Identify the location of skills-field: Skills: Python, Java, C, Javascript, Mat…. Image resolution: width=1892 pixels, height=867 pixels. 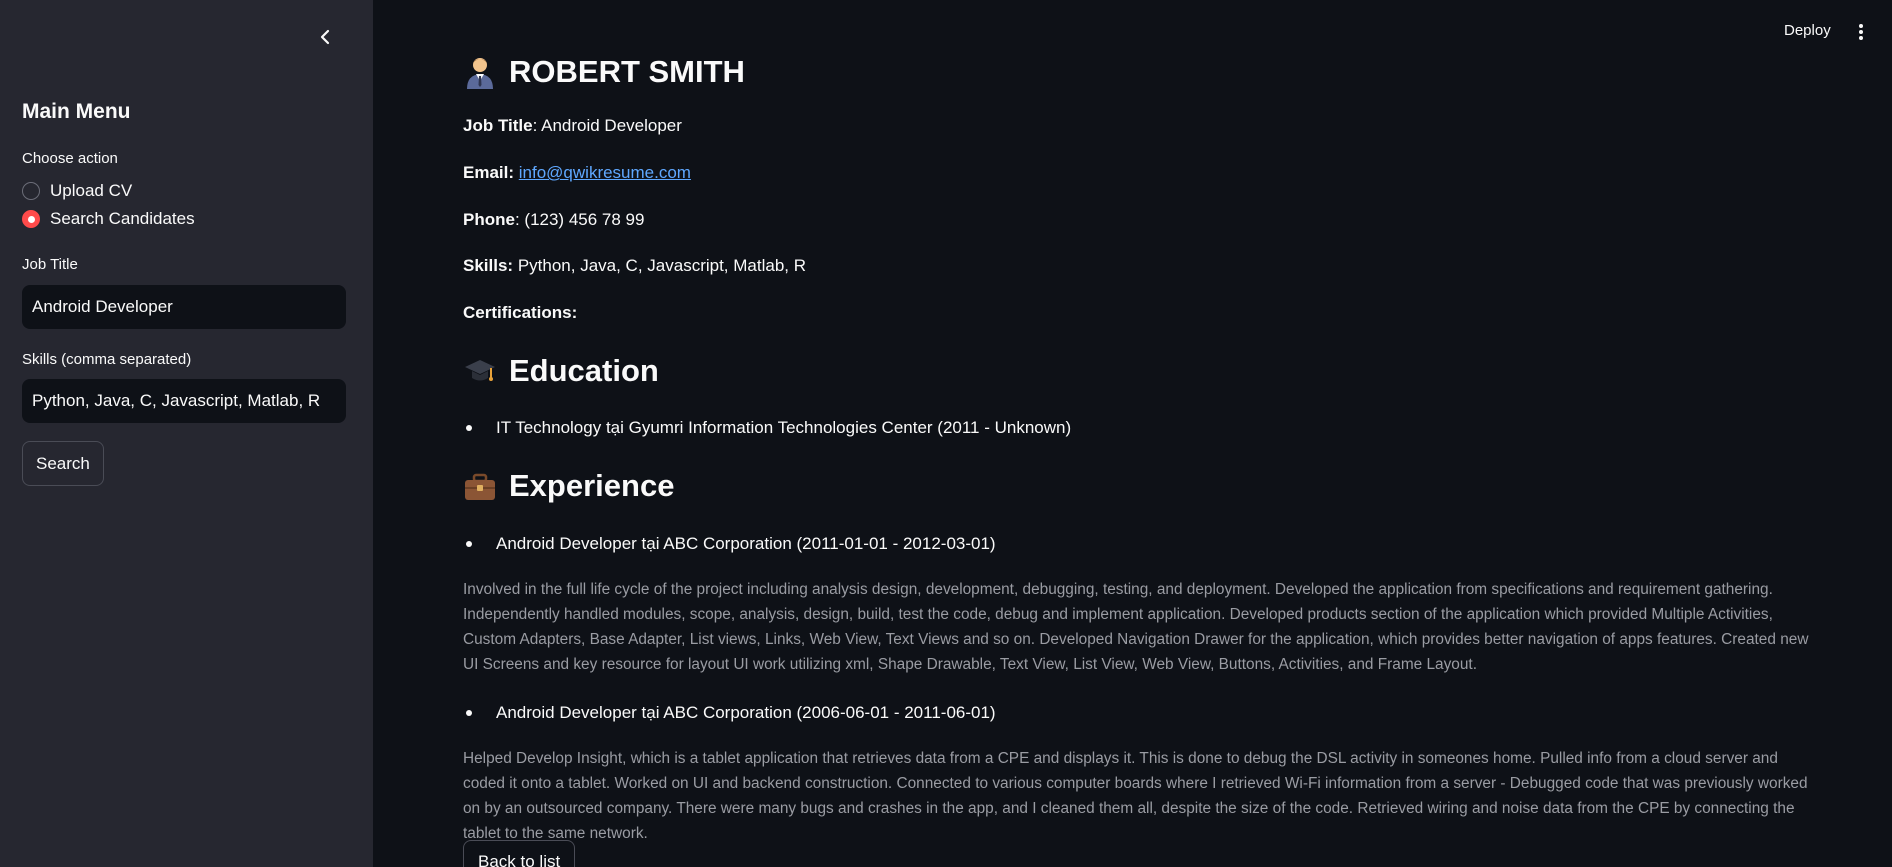
(634, 266).